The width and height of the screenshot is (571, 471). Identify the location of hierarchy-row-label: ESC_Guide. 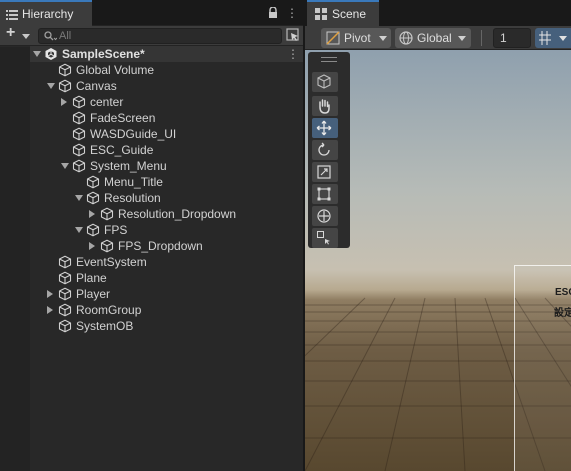
(122, 150).